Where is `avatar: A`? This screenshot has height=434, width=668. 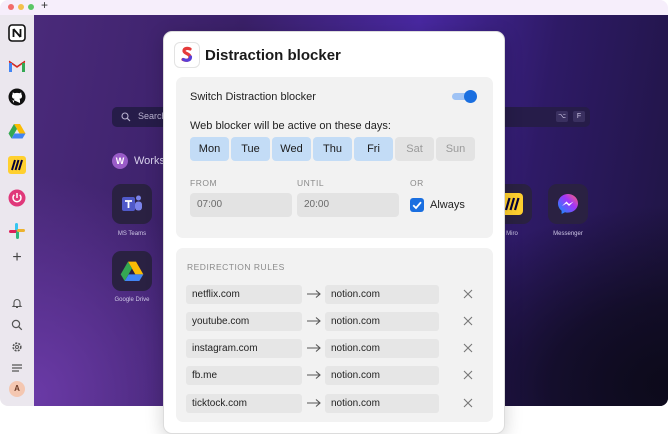
avatar: A is located at coordinates (17, 389).